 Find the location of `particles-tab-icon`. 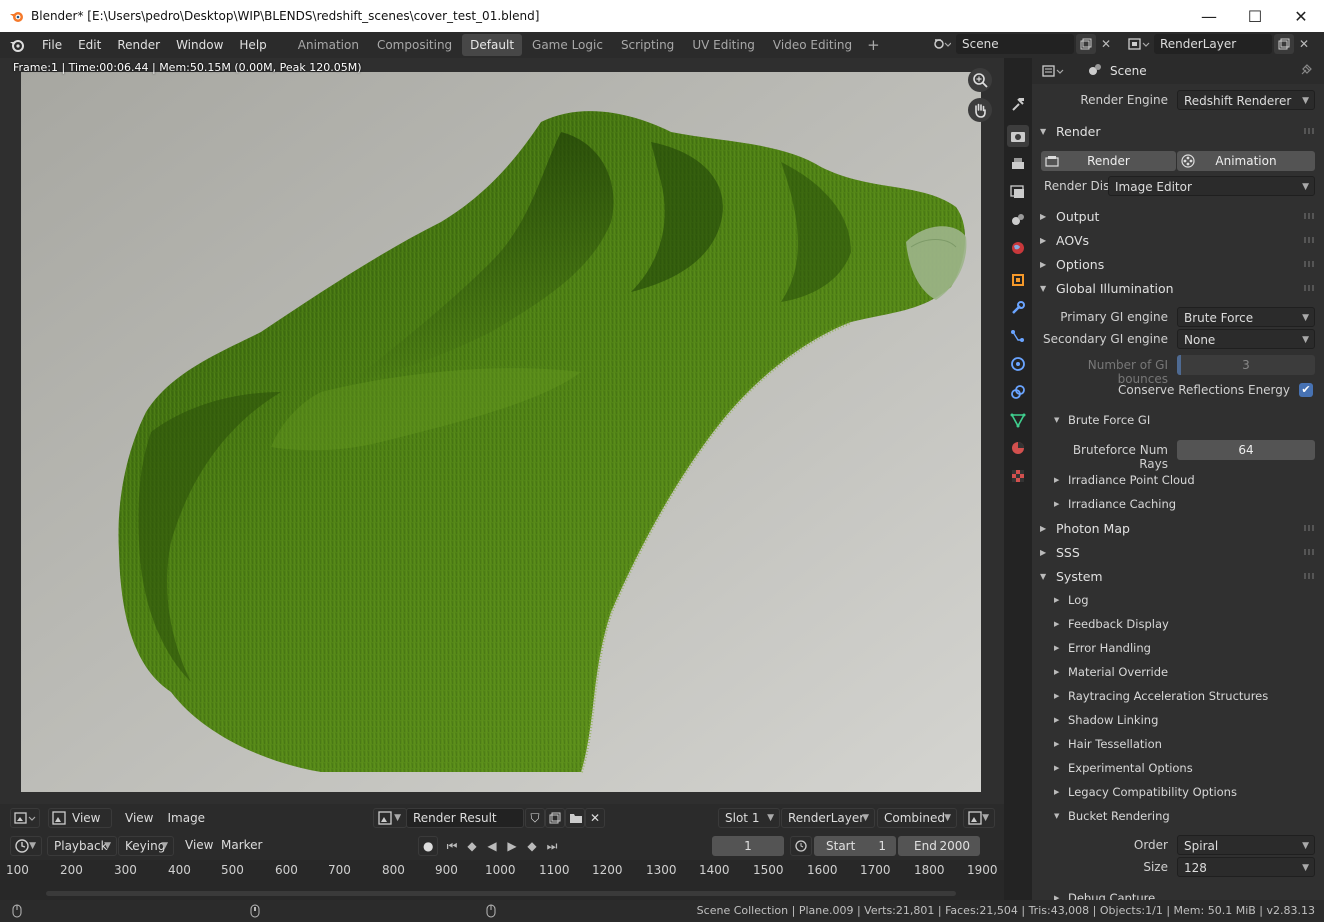

particles-tab-icon is located at coordinates (1018, 336).